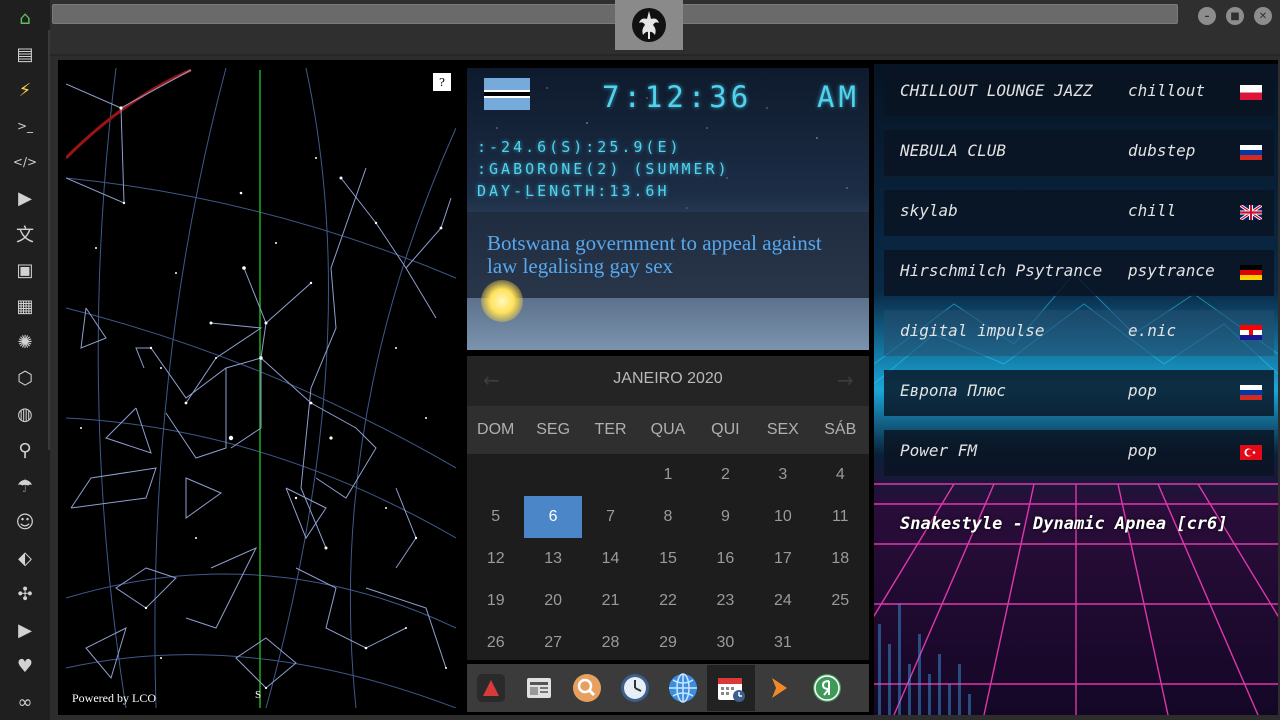 This screenshot has height=720, width=1280. I want to click on translate-icon: 文, so click(25, 234).